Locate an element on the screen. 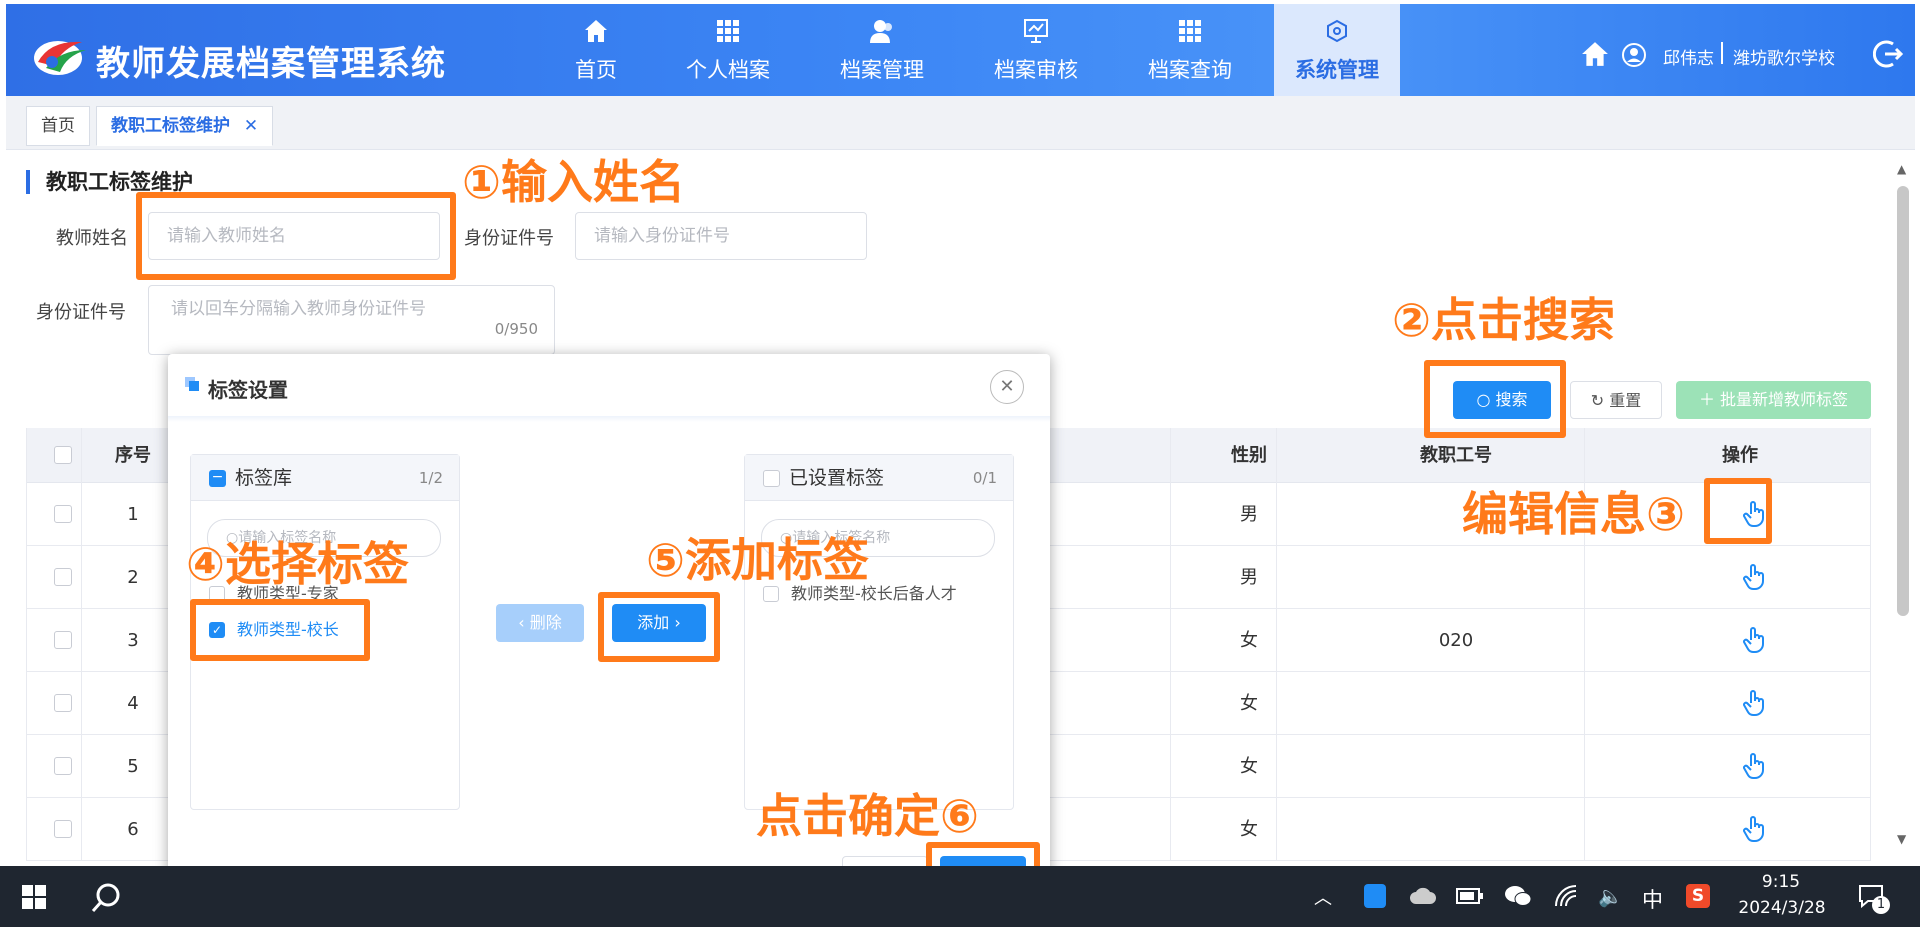 This screenshot has height=927, width=1920. annotation-step3: 编辑信息③ is located at coordinates (1573, 514).